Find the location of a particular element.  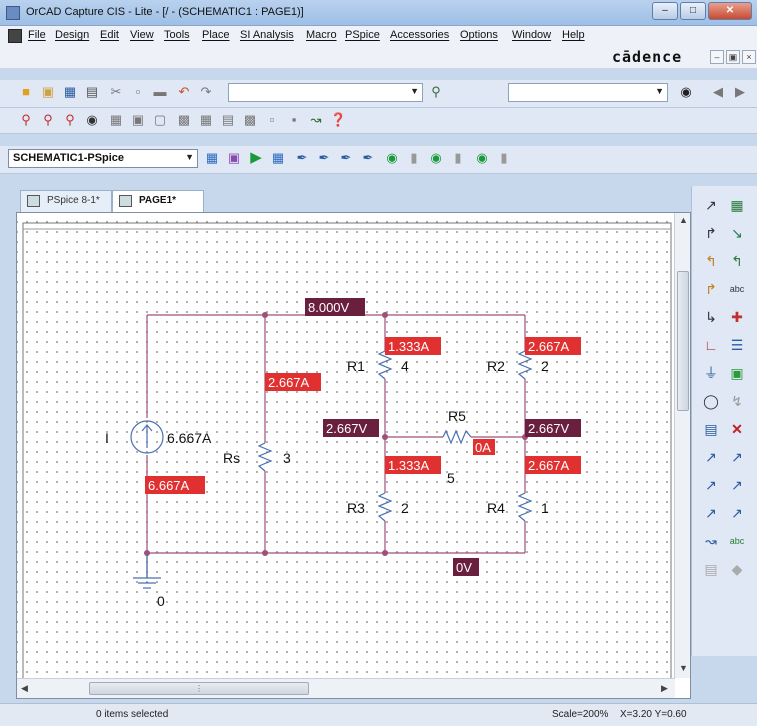

bias-voltage-icon: ◉ is located at coordinates (392, 158).